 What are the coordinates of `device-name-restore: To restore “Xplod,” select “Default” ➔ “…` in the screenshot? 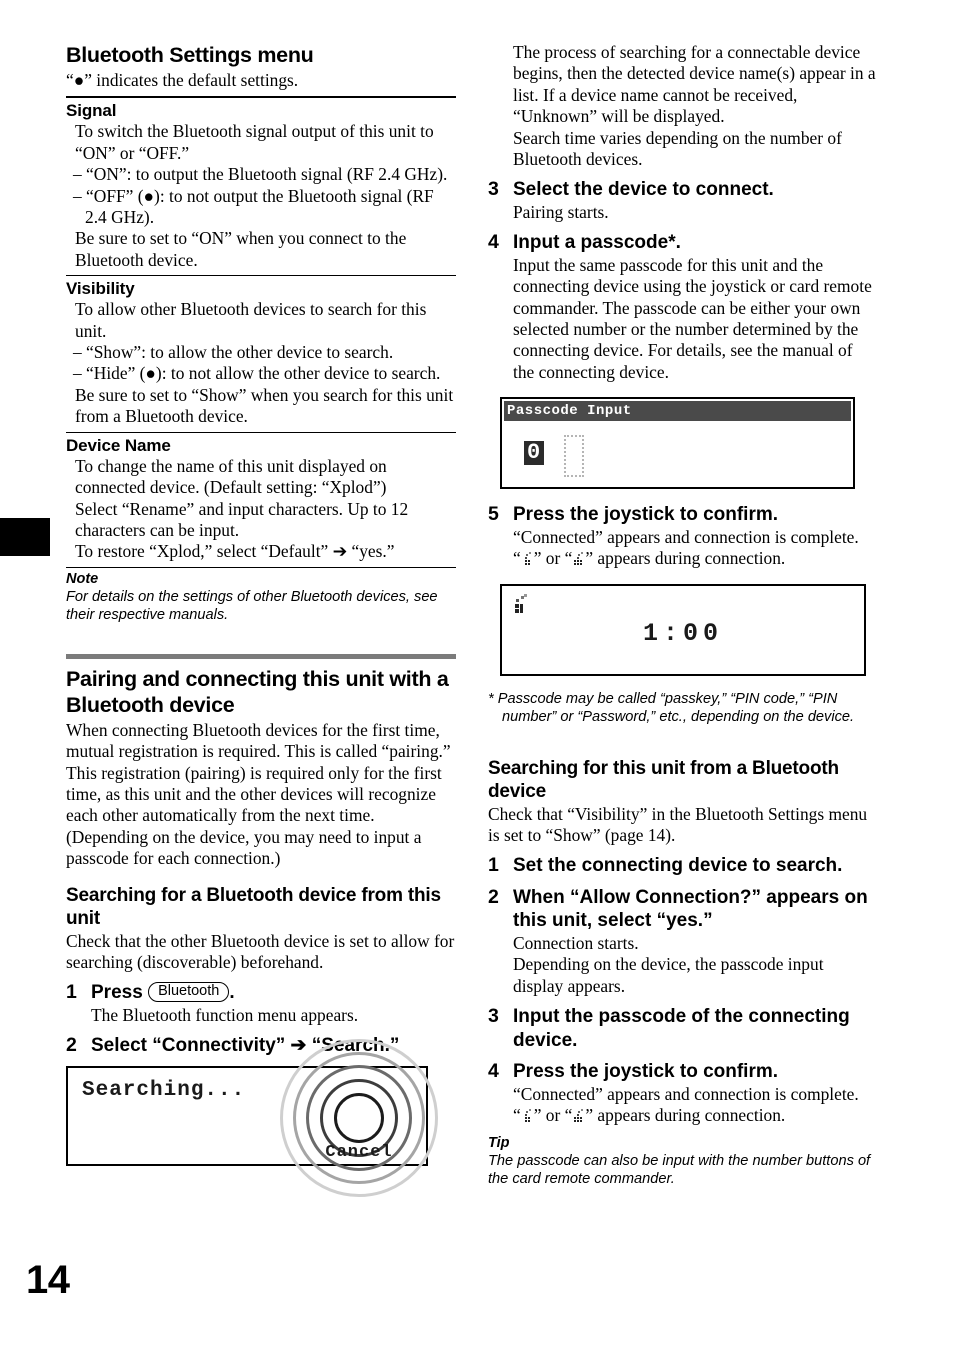 It's located at (235, 551).